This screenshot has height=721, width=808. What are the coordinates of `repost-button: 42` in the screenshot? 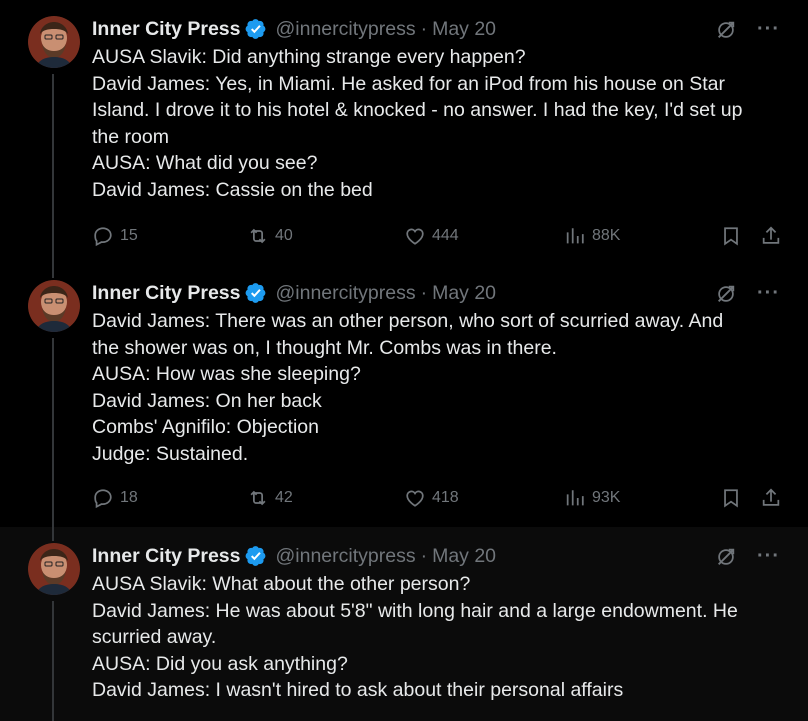 It's located at (270, 498).